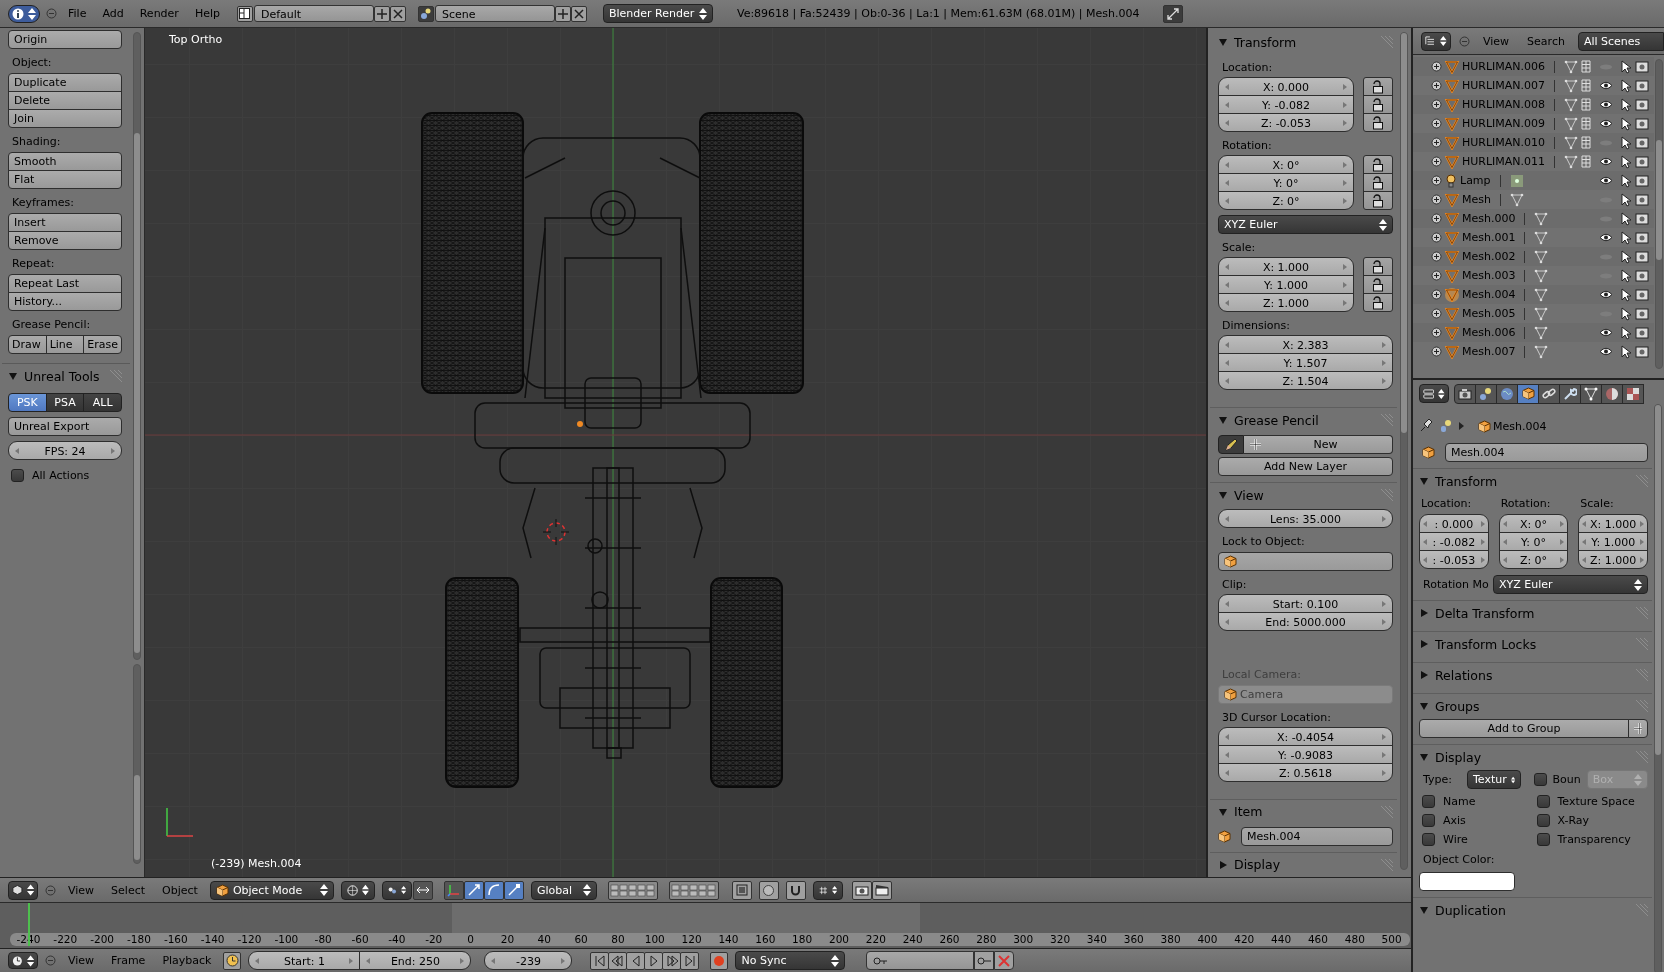 The width and height of the screenshot is (1664, 972). What do you see at coordinates (1489, 218) in the screenshot?
I see `object-name: Mesh.000` at bounding box center [1489, 218].